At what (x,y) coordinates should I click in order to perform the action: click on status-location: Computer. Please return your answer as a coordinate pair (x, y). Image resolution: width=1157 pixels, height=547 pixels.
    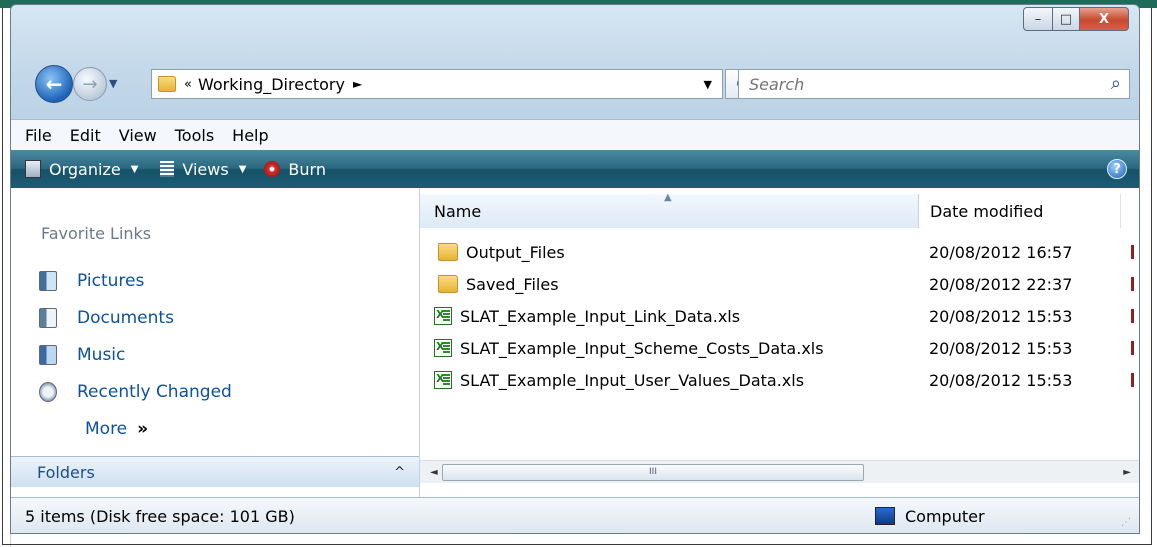
    Looking at the image, I should click on (930, 516).